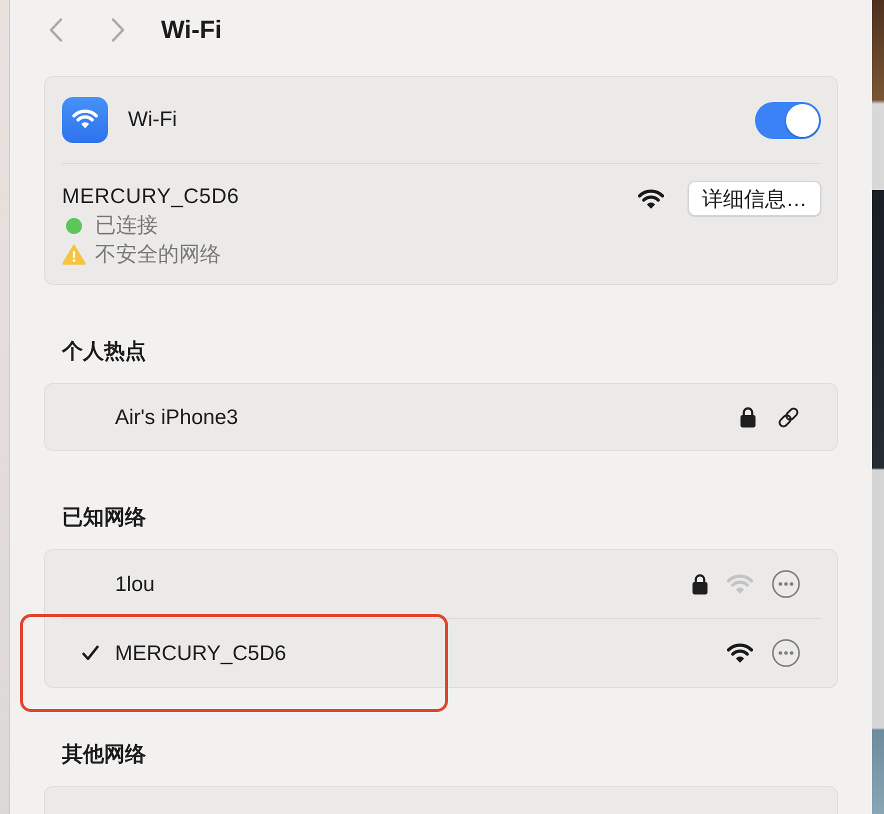 This screenshot has width=884, height=814. I want to click on hotspot-name: Air's iPhone3, so click(176, 417).